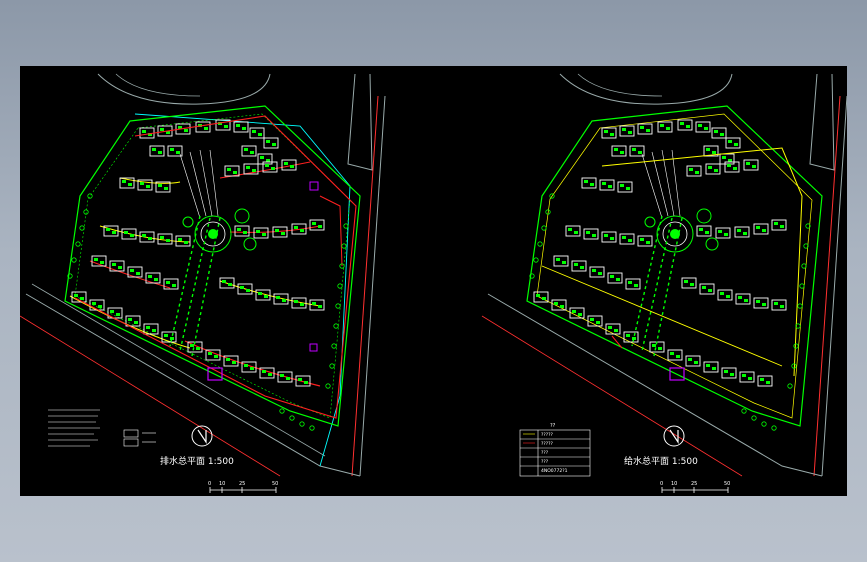 Image resolution: width=867 pixels, height=562 pixels. What do you see at coordinates (209, 484) in the screenshot?
I see `left-scale-tick-0: 0` at bounding box center [209, 484].